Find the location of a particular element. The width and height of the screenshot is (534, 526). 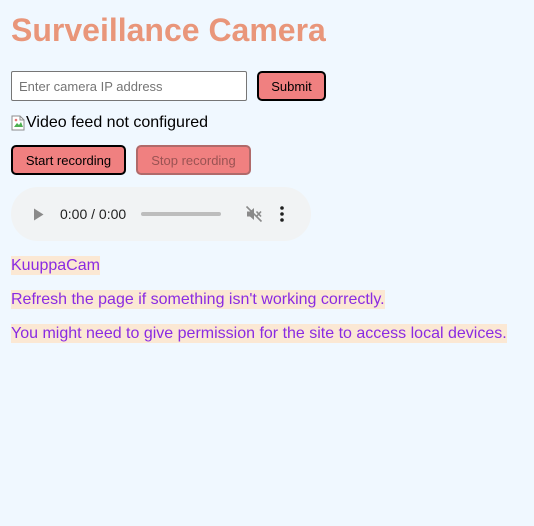

ip-form: Submit is located at coordinates (168, 86).